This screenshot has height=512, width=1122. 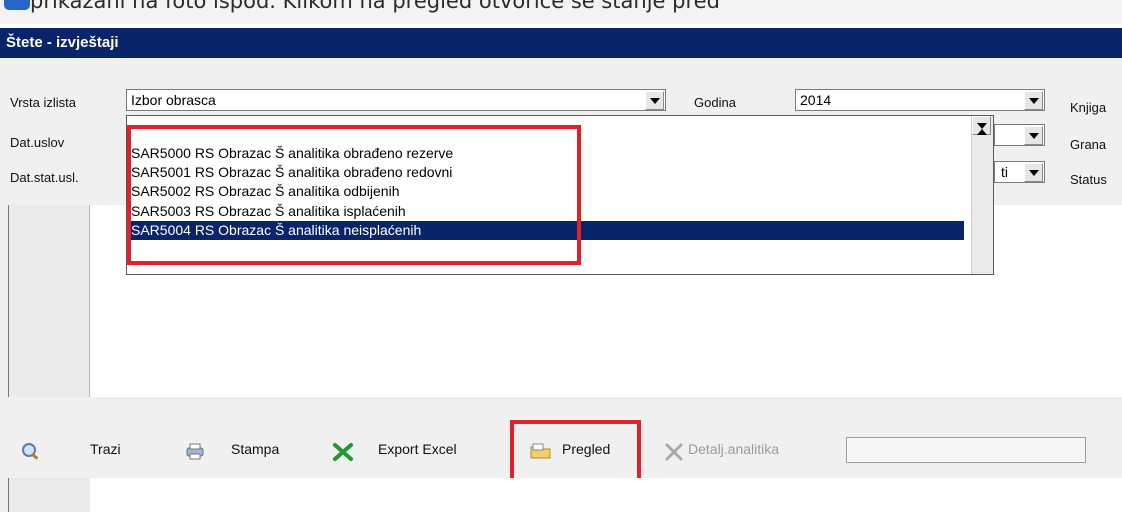 I want to click on grana-label: Grana, so click(x=1088, y=144).